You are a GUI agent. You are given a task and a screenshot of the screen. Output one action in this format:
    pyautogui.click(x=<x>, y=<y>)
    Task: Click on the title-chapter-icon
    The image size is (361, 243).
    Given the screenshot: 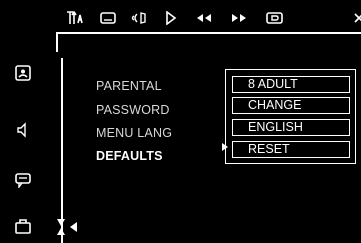 What is the action you would take?
    pyautogui.click(x=76, y=18)
    